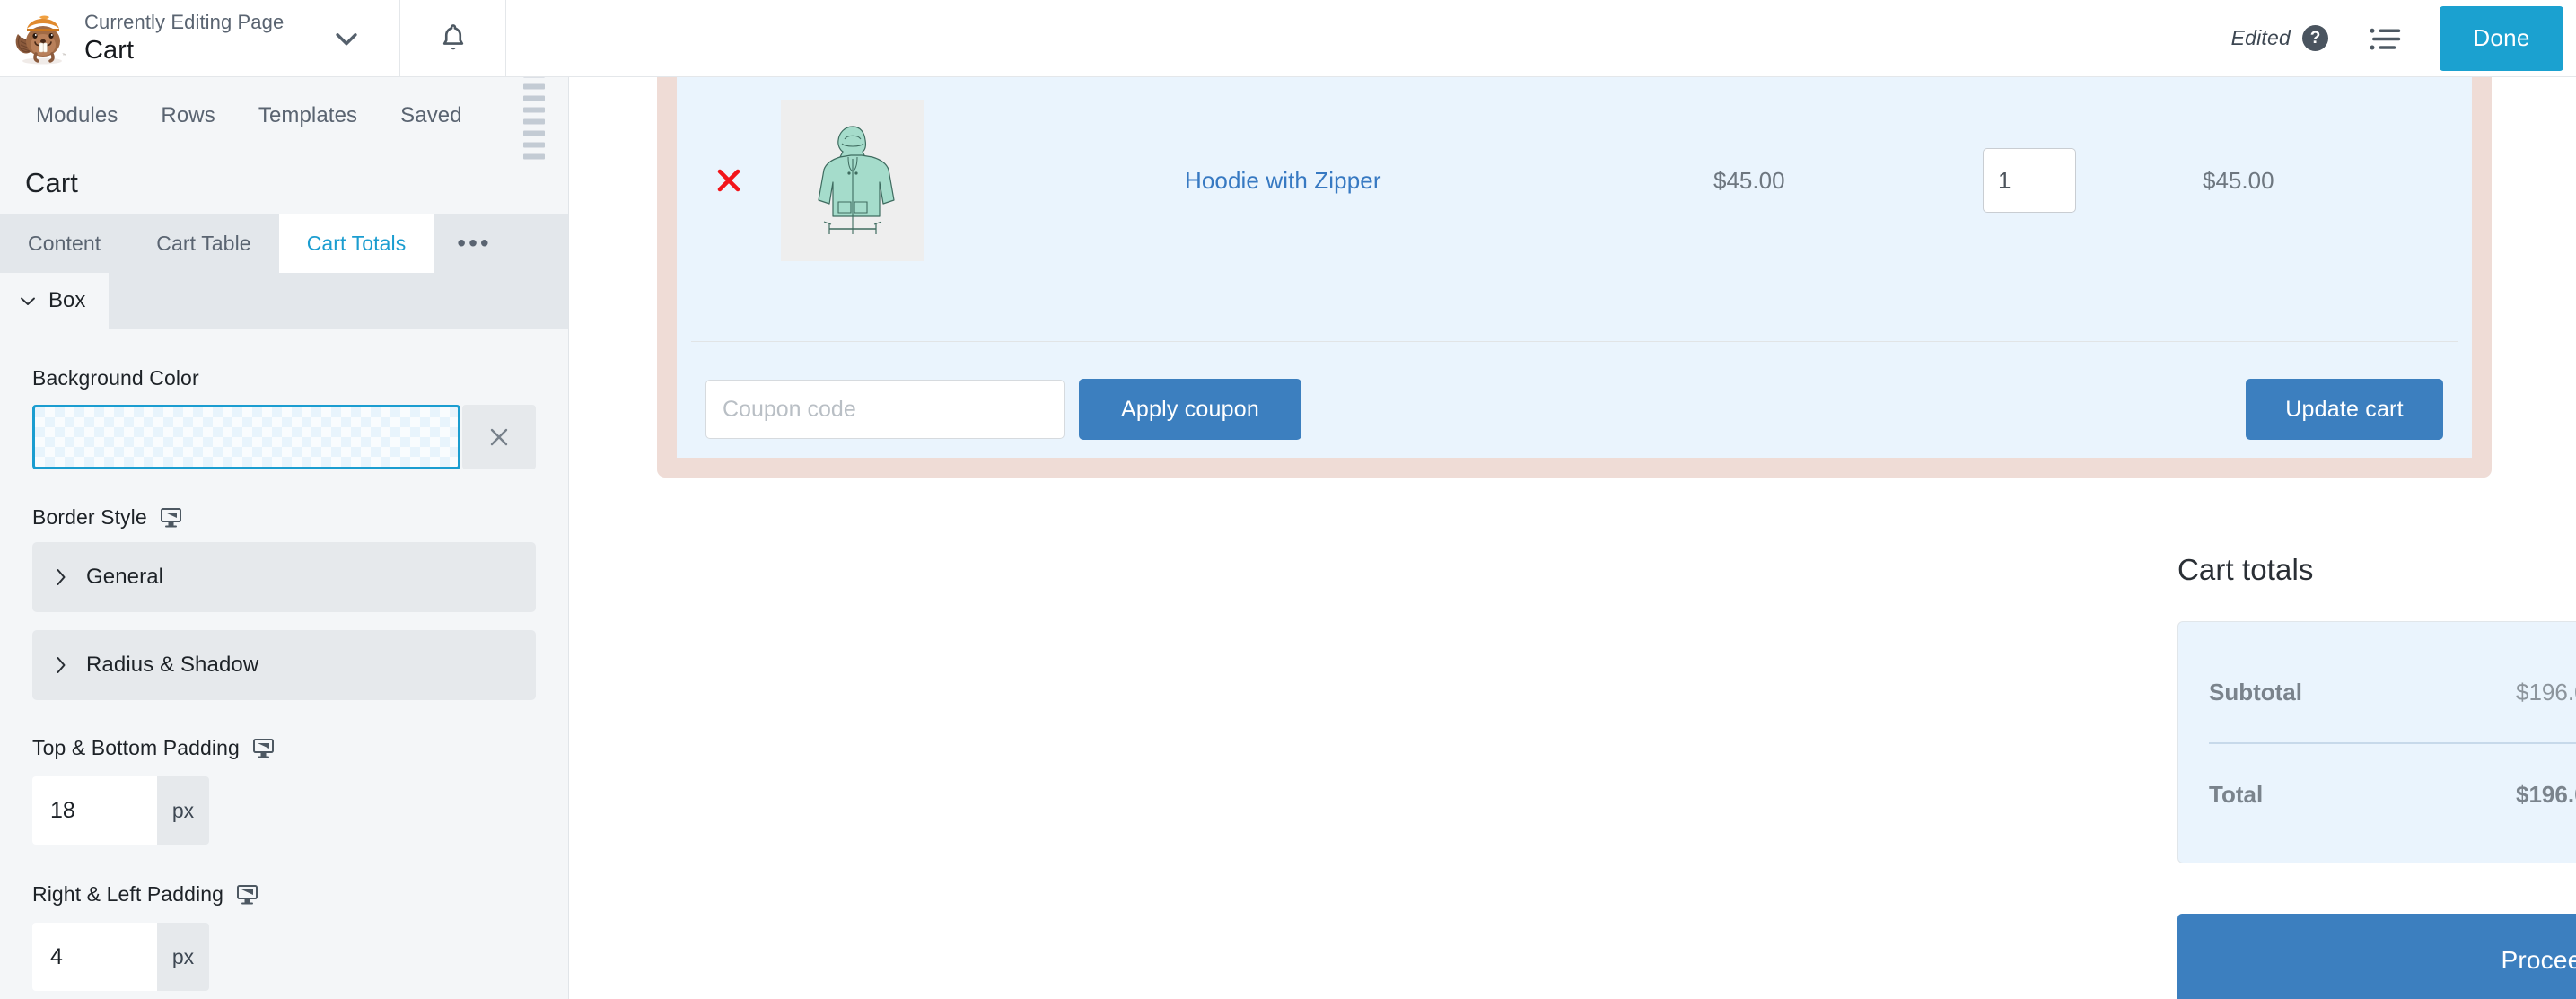  I want to click on done-button: Done, so click(2501, 38).